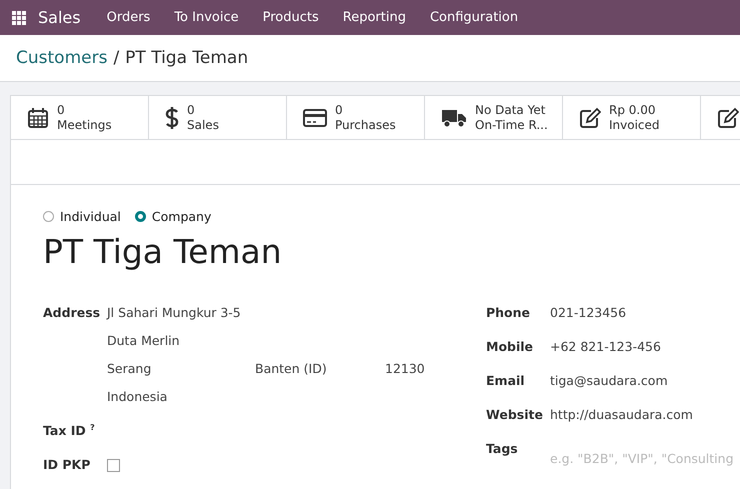  I want to click on field-label: ID PKP, so click(67, 464).